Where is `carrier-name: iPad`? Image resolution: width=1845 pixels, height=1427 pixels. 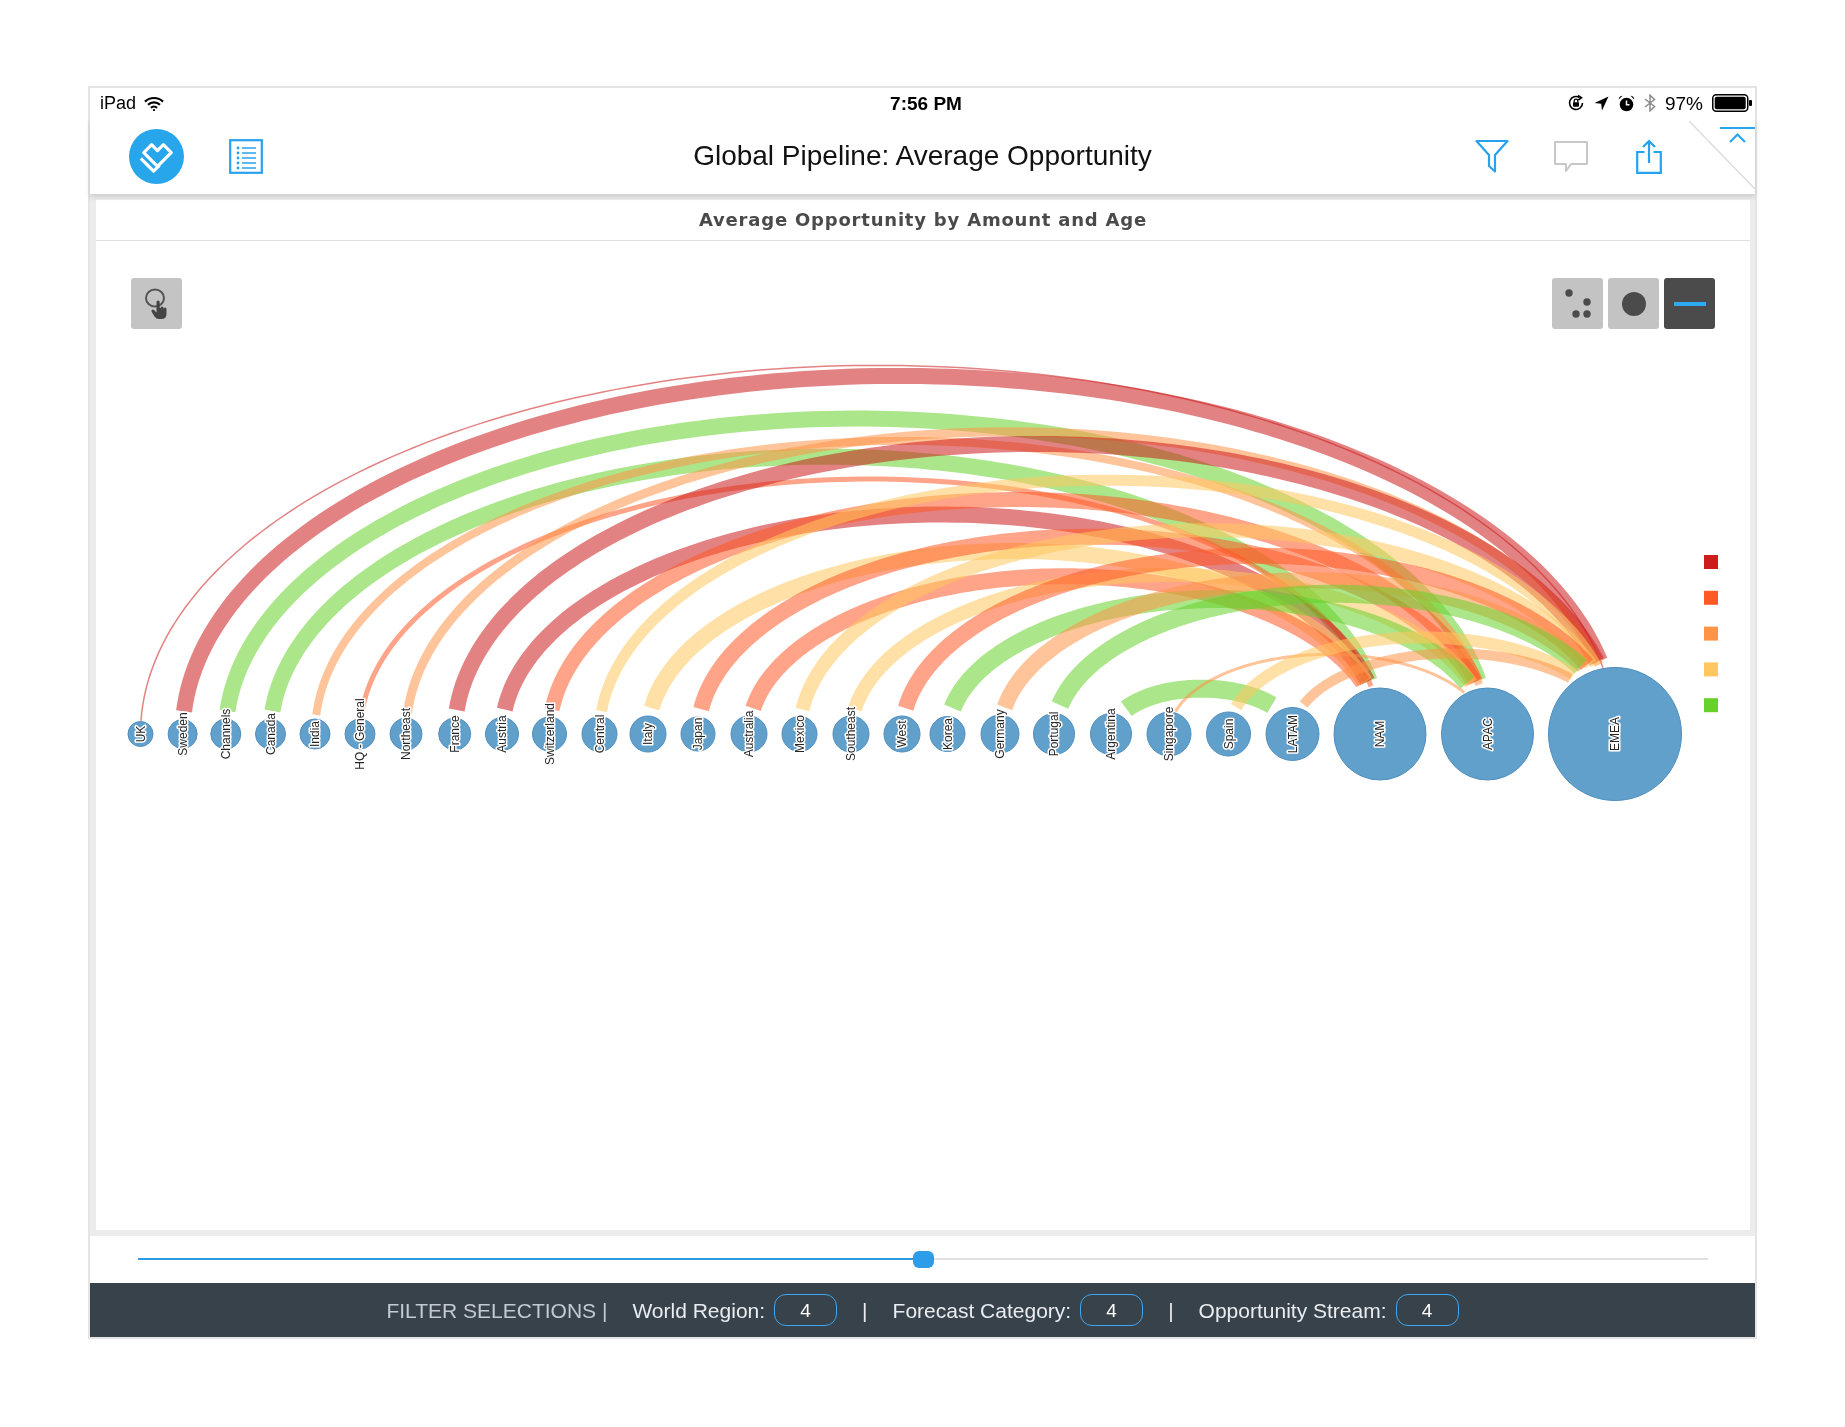 carrier-name: iPad is located at coordinates (118, 103).